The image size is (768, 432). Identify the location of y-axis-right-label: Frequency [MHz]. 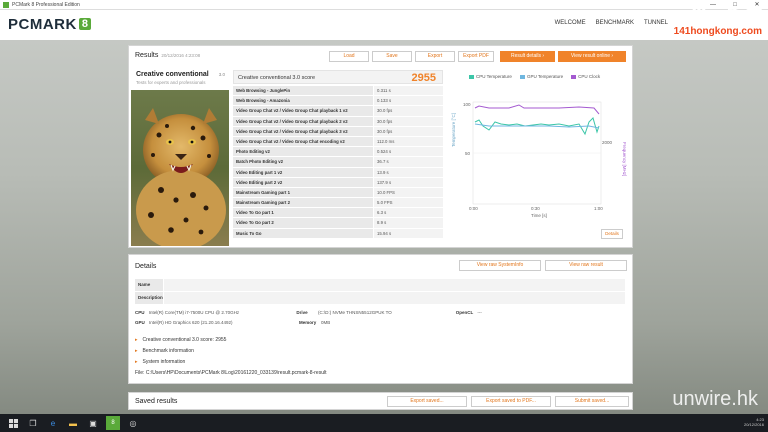
(624, 159).